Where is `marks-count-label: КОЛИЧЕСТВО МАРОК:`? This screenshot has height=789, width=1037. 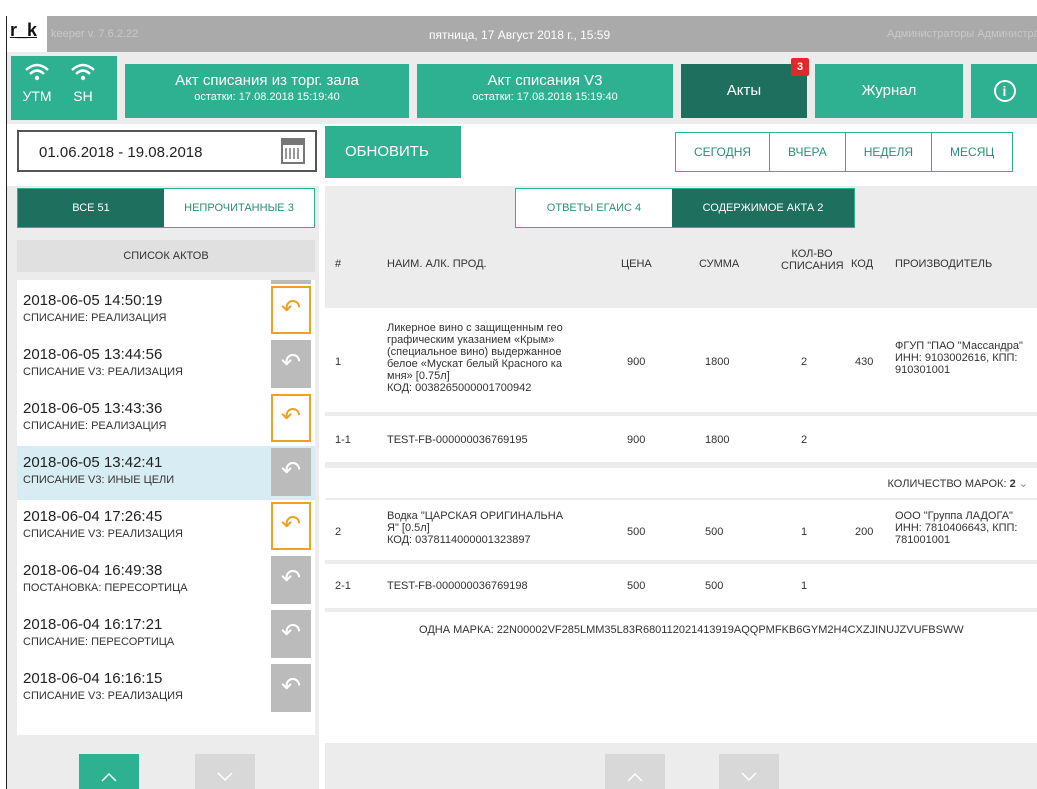 marks-count-label: КОЛИЧЕСТВО МАРОК: is located at coordinates (947, 484).